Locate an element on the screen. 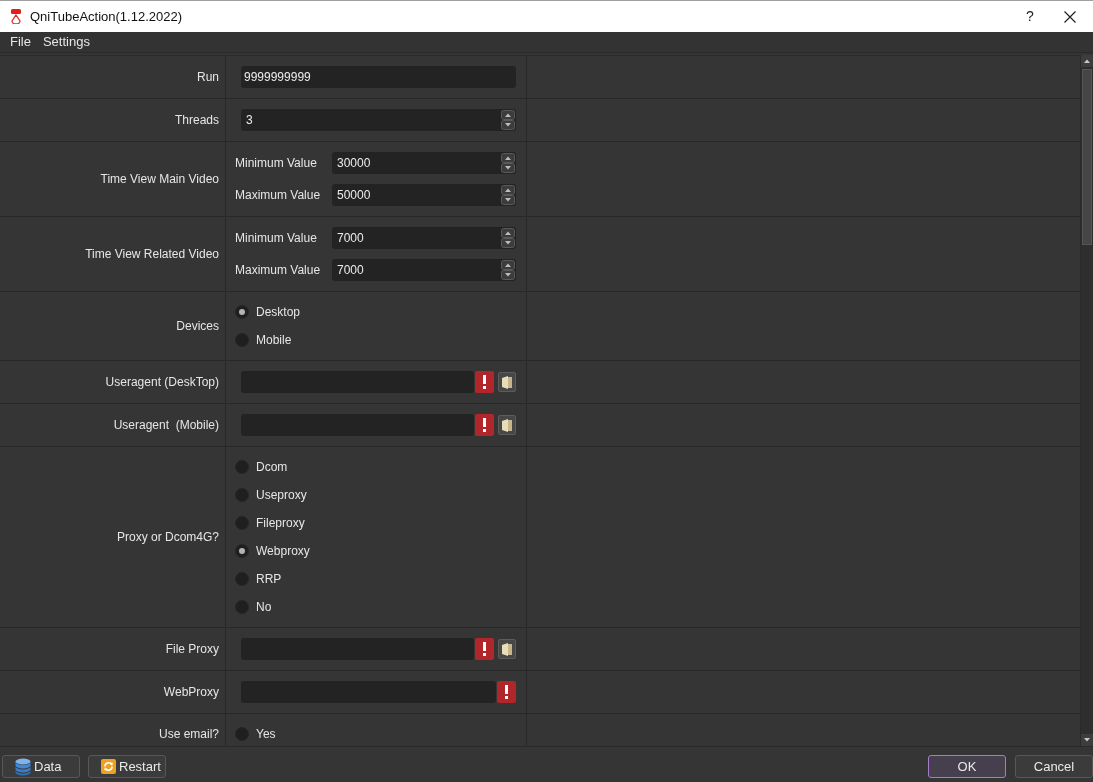 The width and height of the screenshot is (1093, 782). field-label: WebProxy is located at coordinates (191, 692).